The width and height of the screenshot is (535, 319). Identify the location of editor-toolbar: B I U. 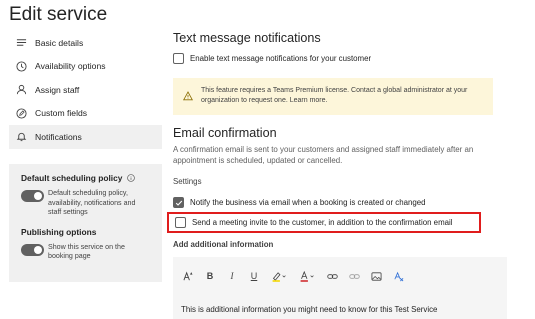
(340, 276).